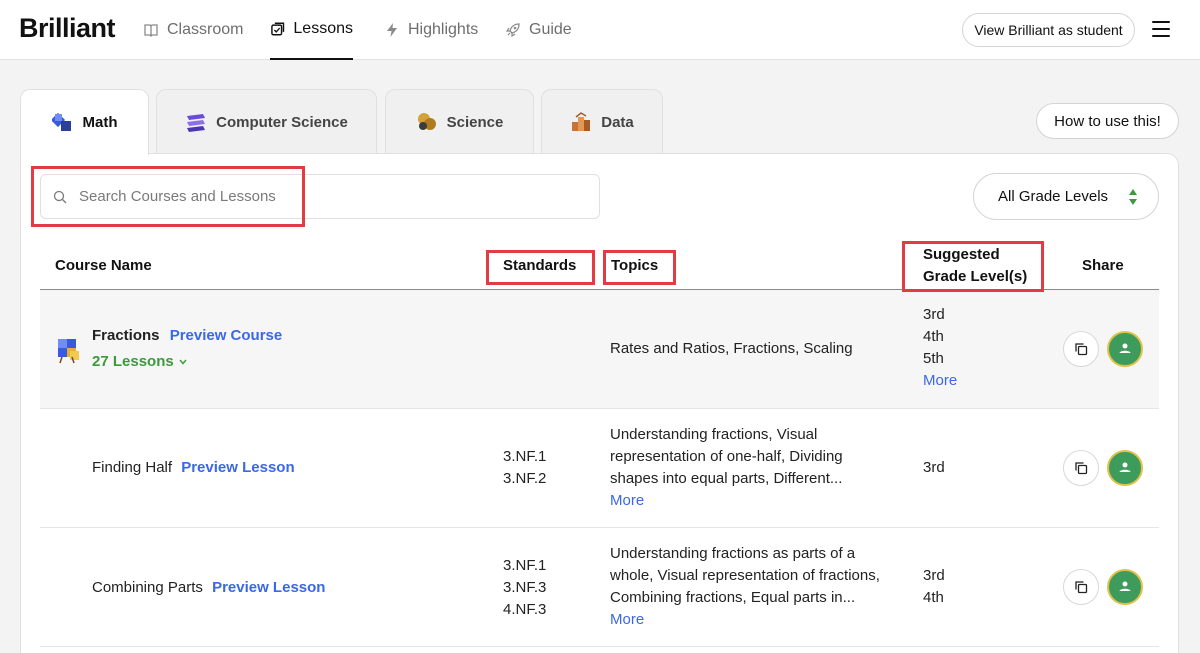  I want to click on lesson-standards: 3.NF.1 3.NF.3 4.NF.3, so click(524, 588).